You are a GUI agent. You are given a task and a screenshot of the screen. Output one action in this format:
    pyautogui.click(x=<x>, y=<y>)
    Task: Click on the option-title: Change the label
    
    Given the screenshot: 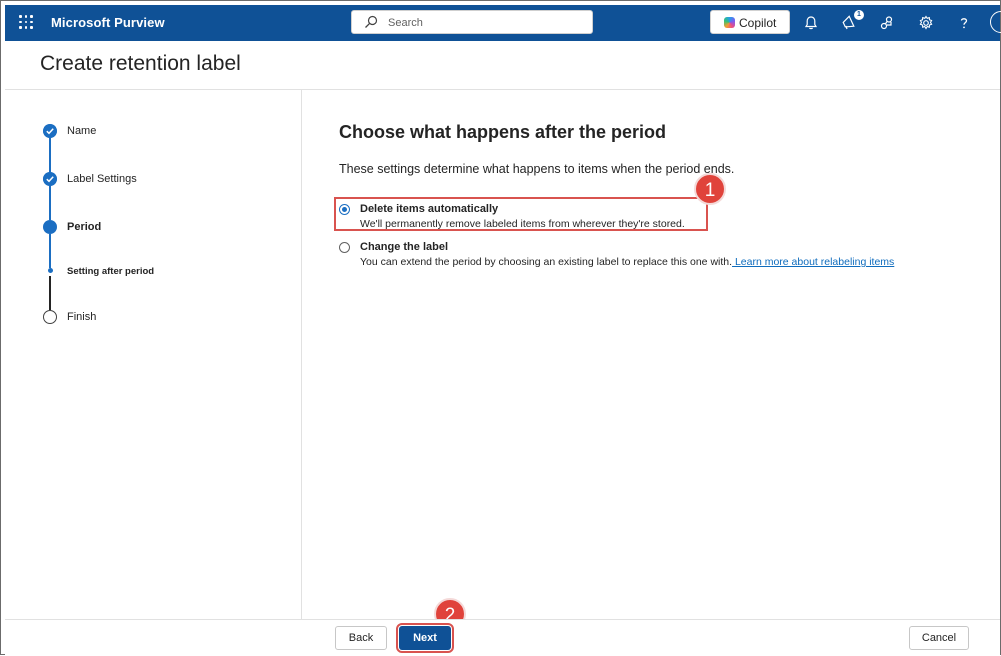 What is the action you would take?
    pyautogui.click(x=404, y=247)
    